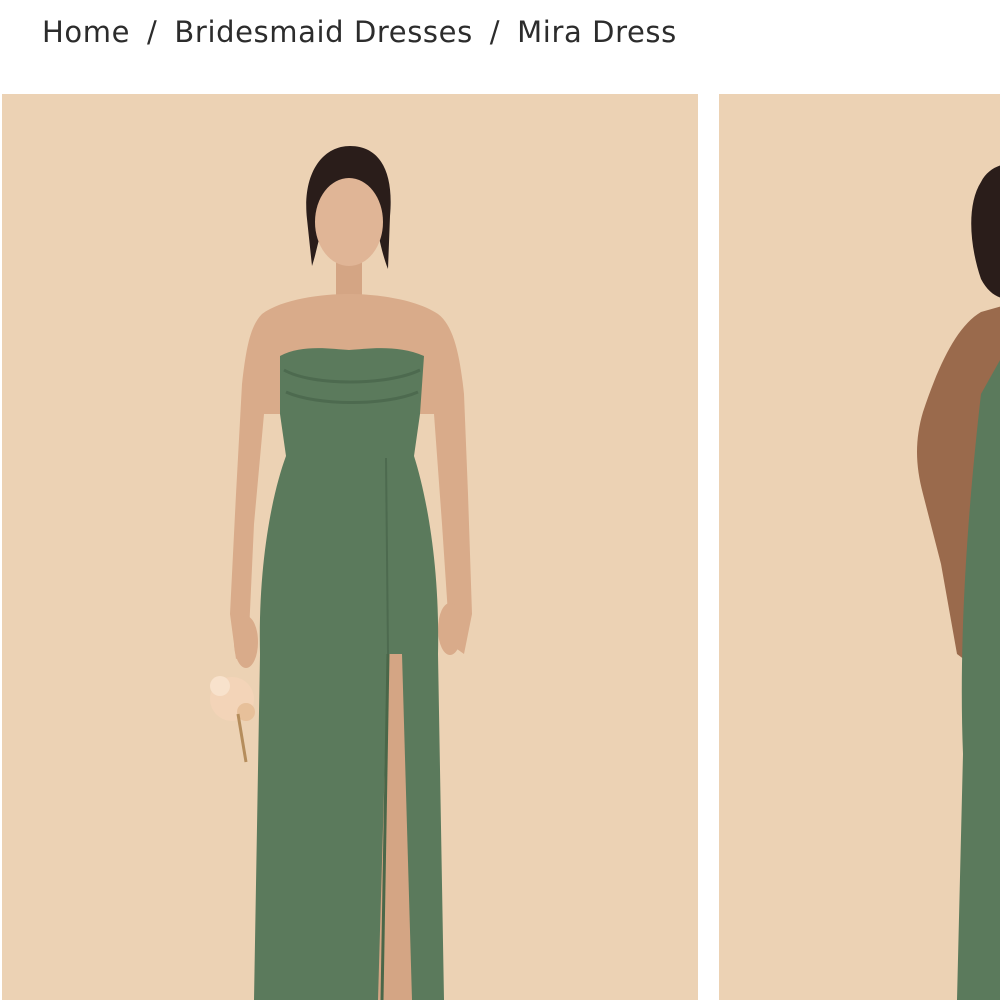  Describe the element at coordinates (323, 32) in the screenshot. I see `breadcrumb-bridesmaid-dresses-link: Bridesmaid Dresses` at that location.